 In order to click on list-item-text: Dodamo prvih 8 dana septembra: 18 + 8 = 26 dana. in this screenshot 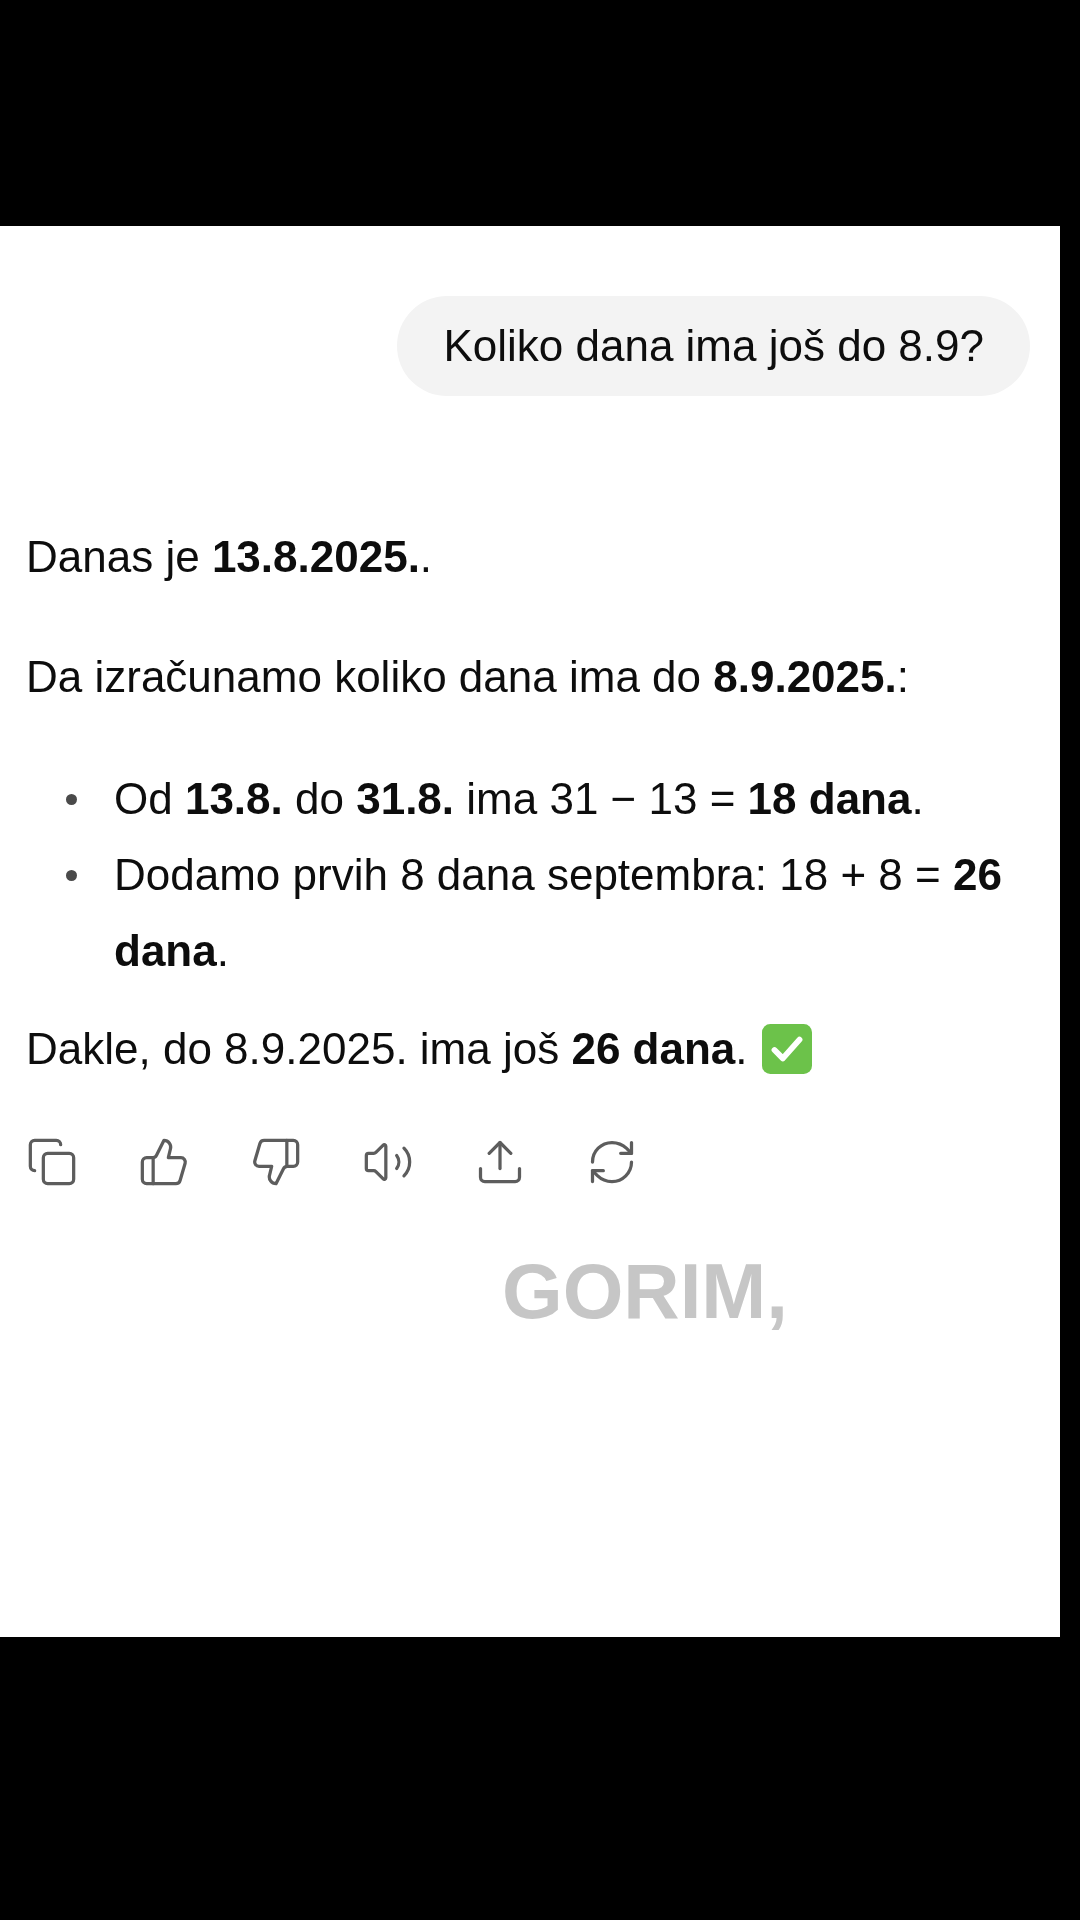, I will do `click(558, 913)`.